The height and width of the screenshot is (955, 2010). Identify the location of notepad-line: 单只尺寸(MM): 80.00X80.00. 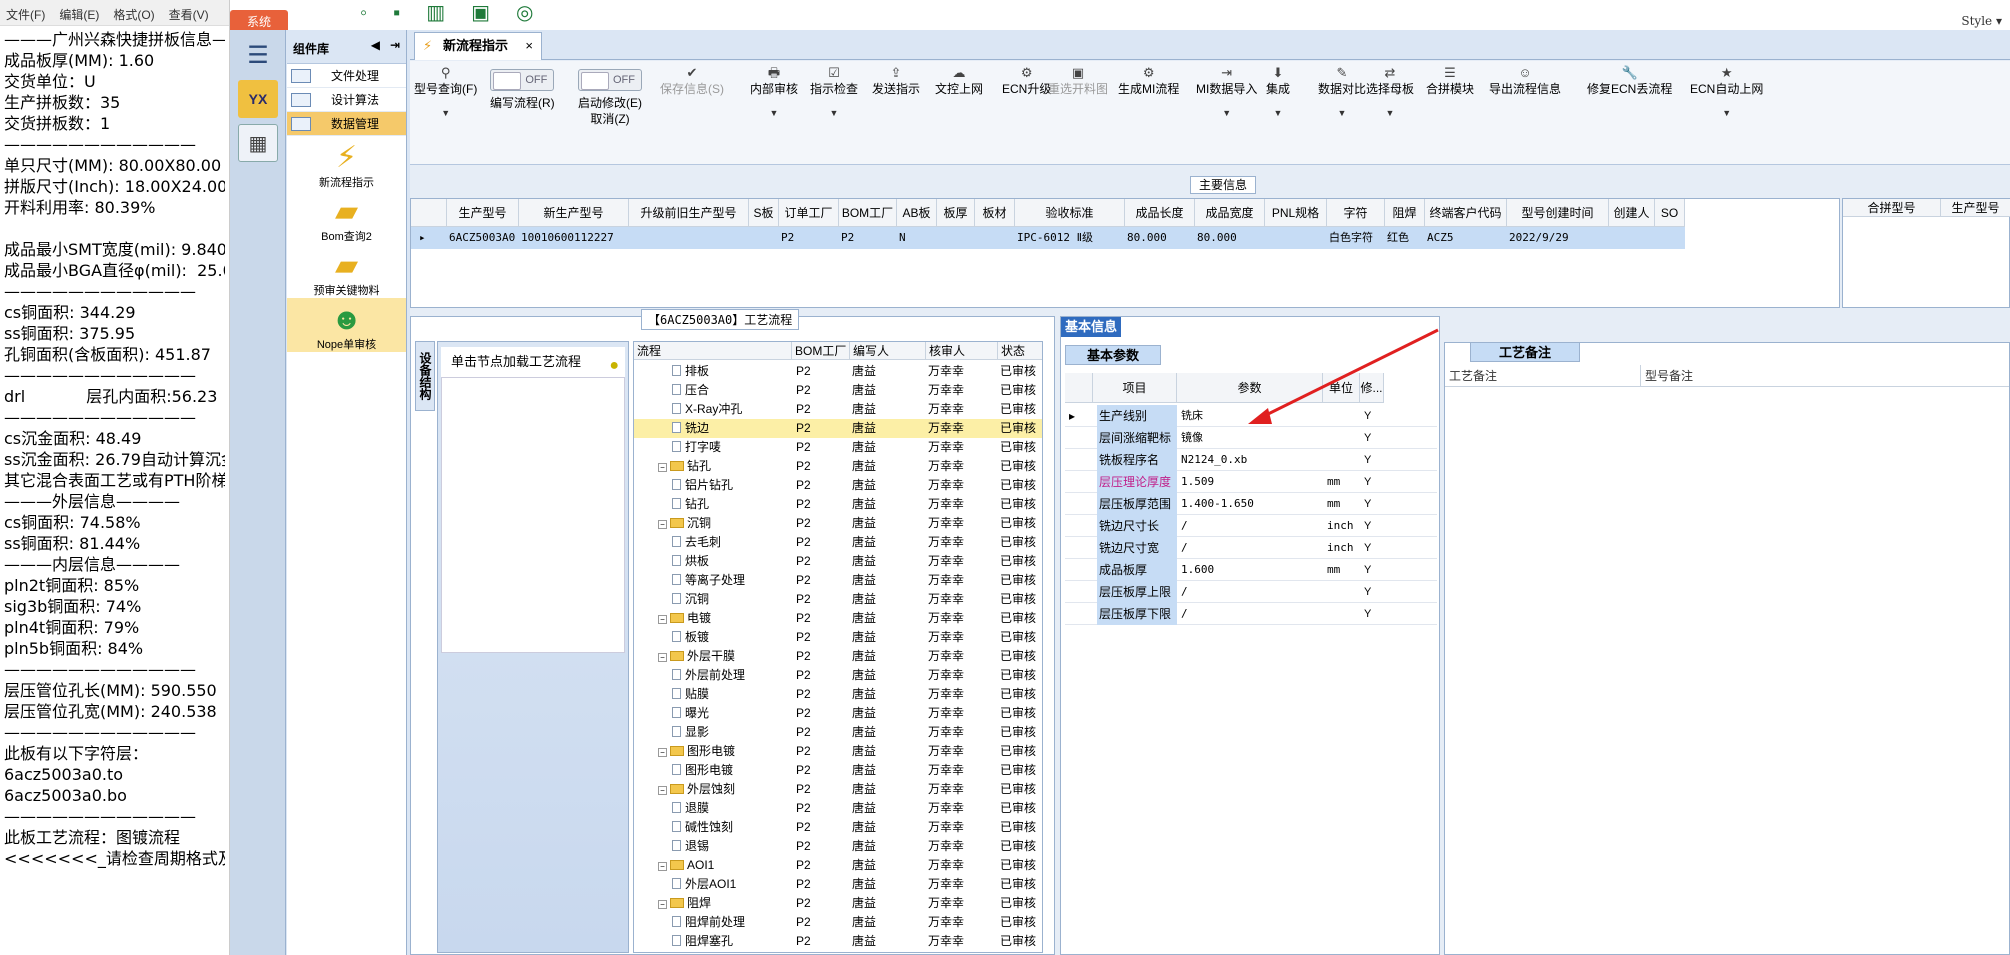
(113, 165).